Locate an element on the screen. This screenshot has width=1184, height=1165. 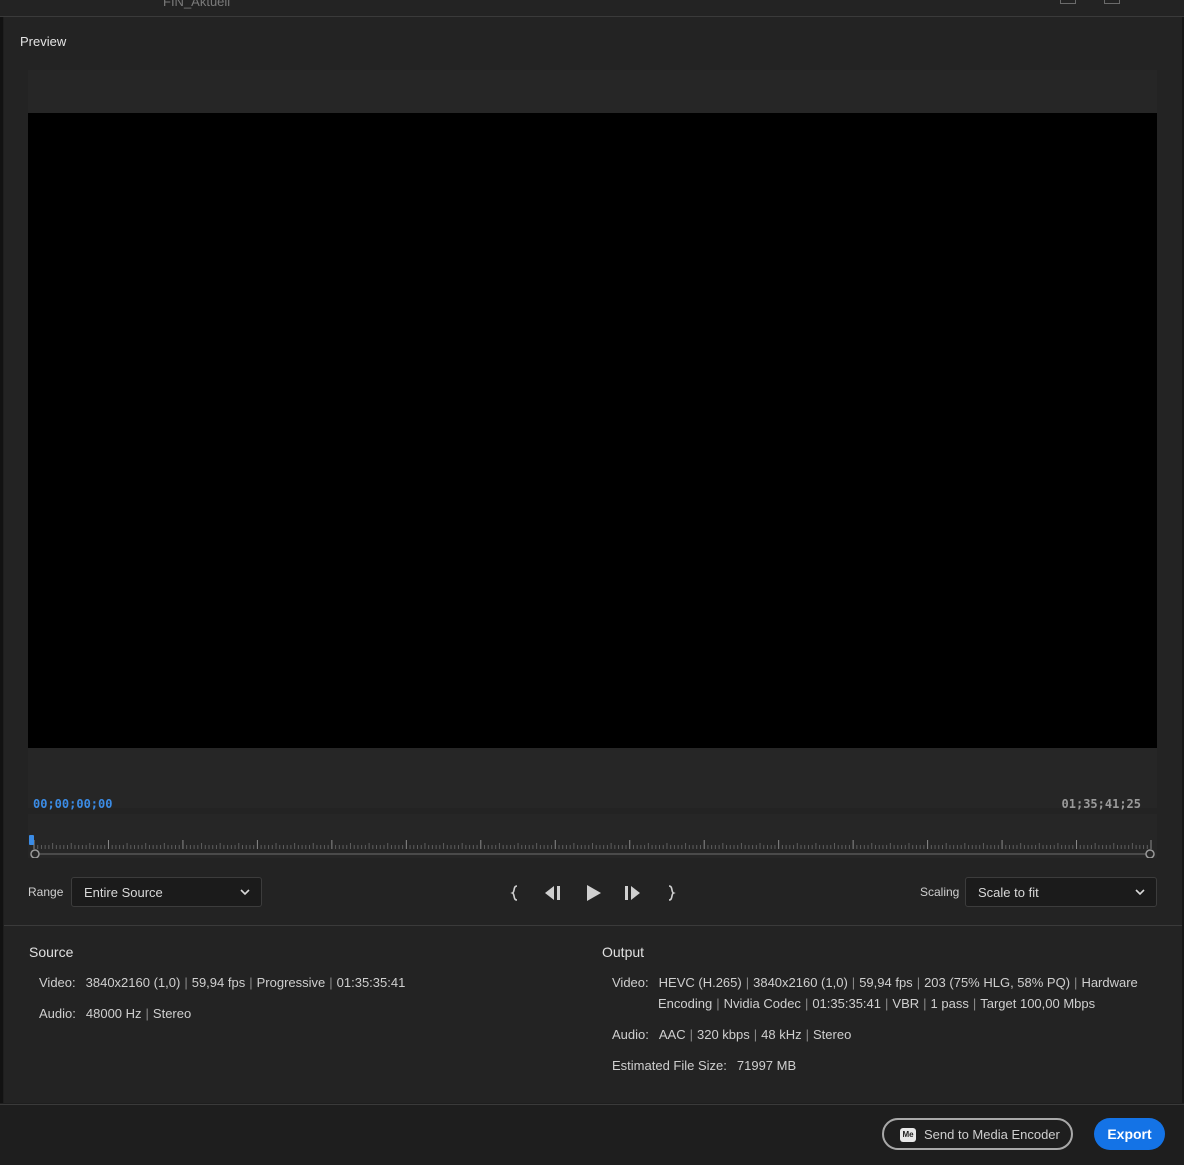
info-value: 203 (75% HLG, 58% PQ) is located at coordinates (997, 982).